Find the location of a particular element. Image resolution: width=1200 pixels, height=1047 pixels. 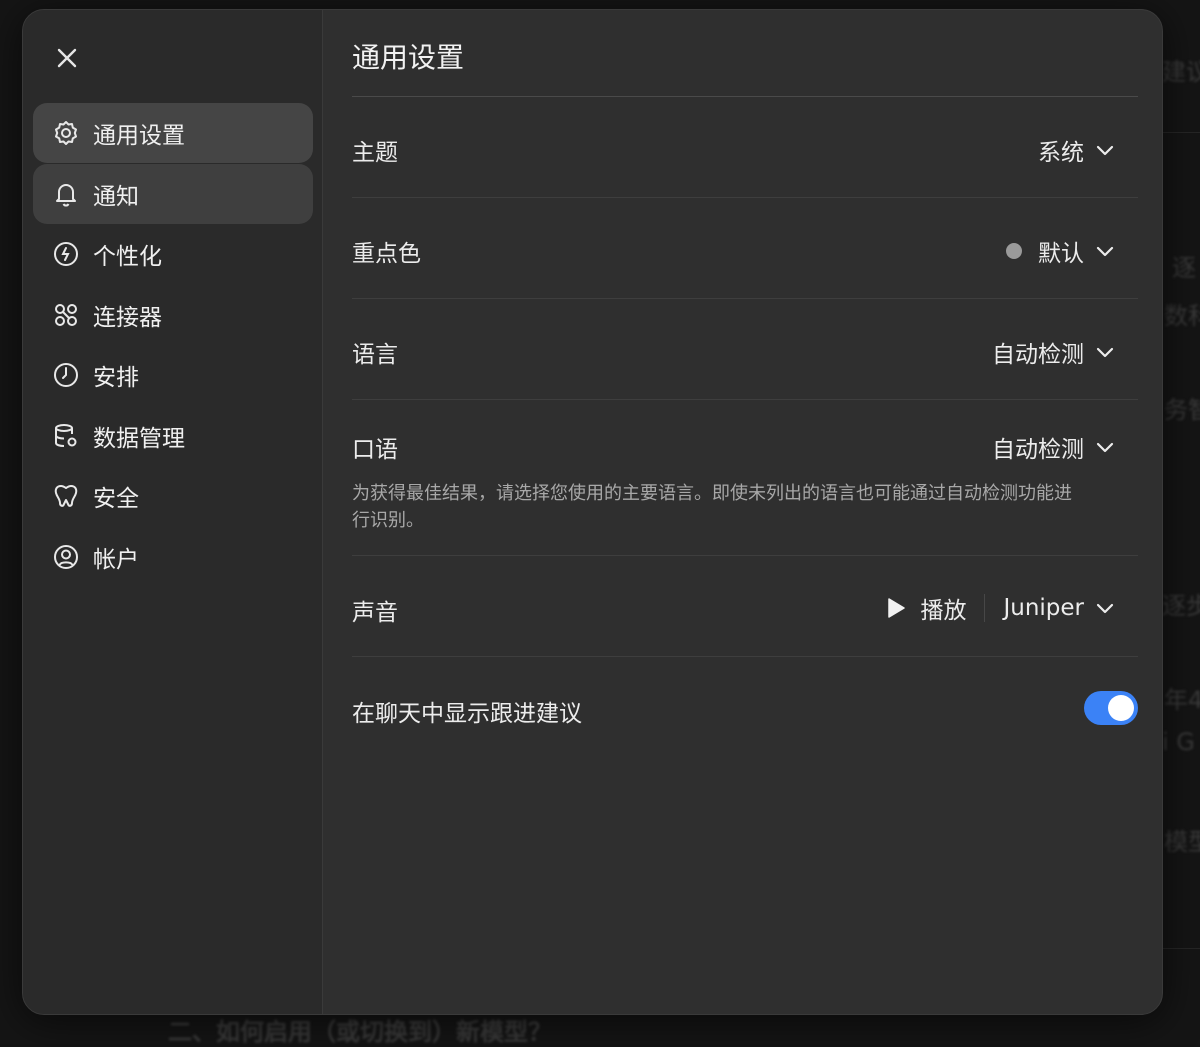

bell-icon is located at coordinates (66, 194).